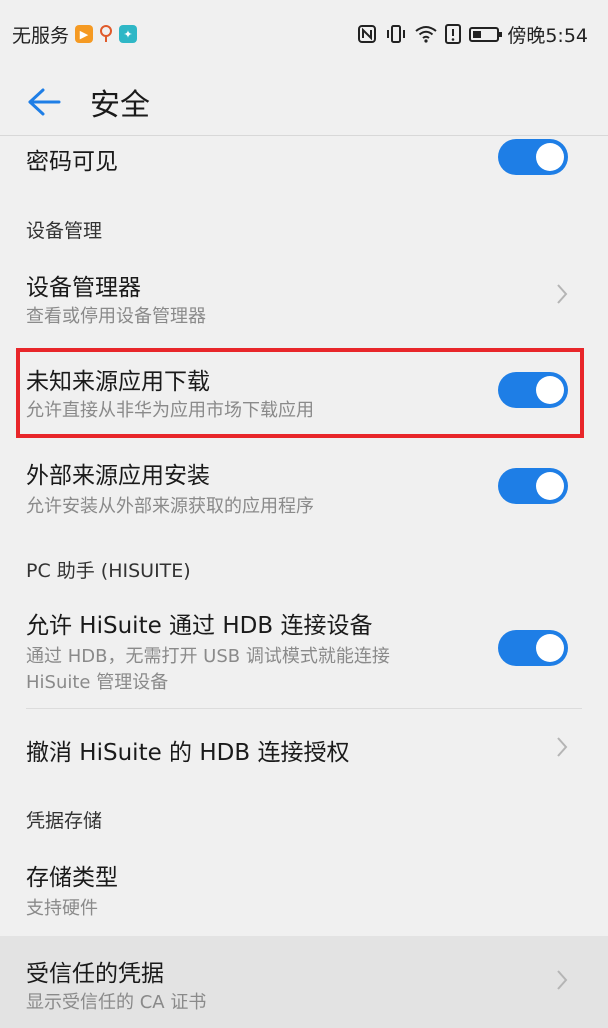  Describe the element at coordinates (95, 974) in the screenshot. I see `trusted-credentials-title: 受信任的凭据` at that location.